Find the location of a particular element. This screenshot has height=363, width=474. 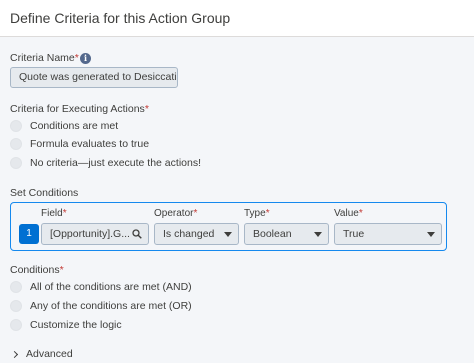

dialog-header: Define Criteria for this Action Group is located at coordinates (237, 18).